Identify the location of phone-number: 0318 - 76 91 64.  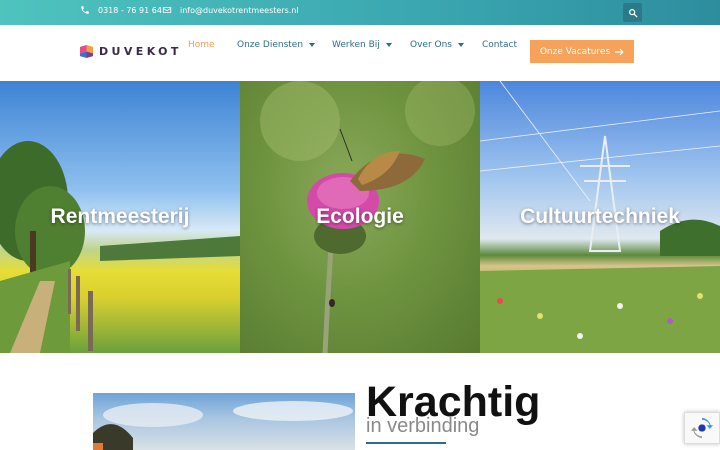
(130, 10).